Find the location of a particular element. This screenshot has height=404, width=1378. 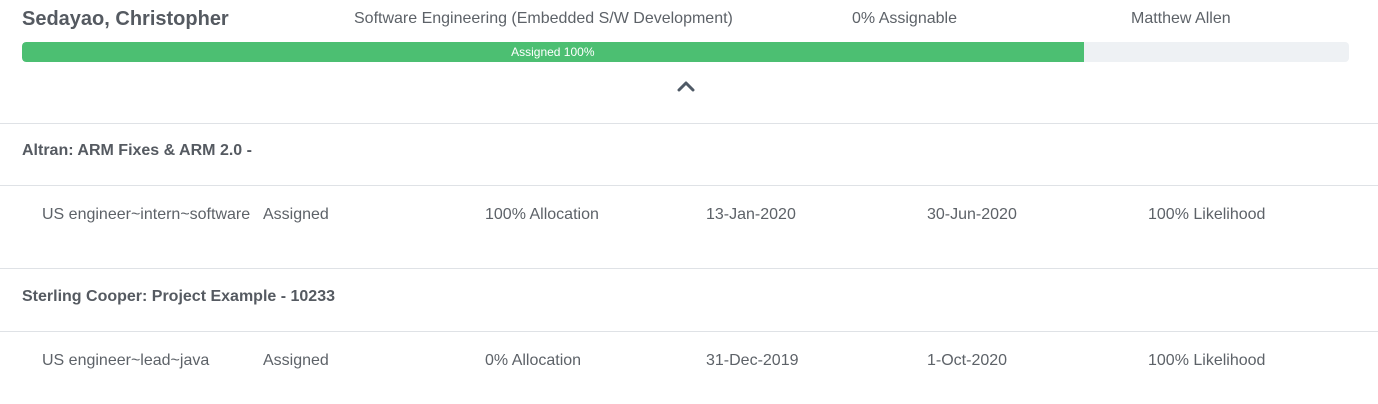

project-title: Sterling Cooper: Project Example - 10233 is located at coordinates (178, 297).